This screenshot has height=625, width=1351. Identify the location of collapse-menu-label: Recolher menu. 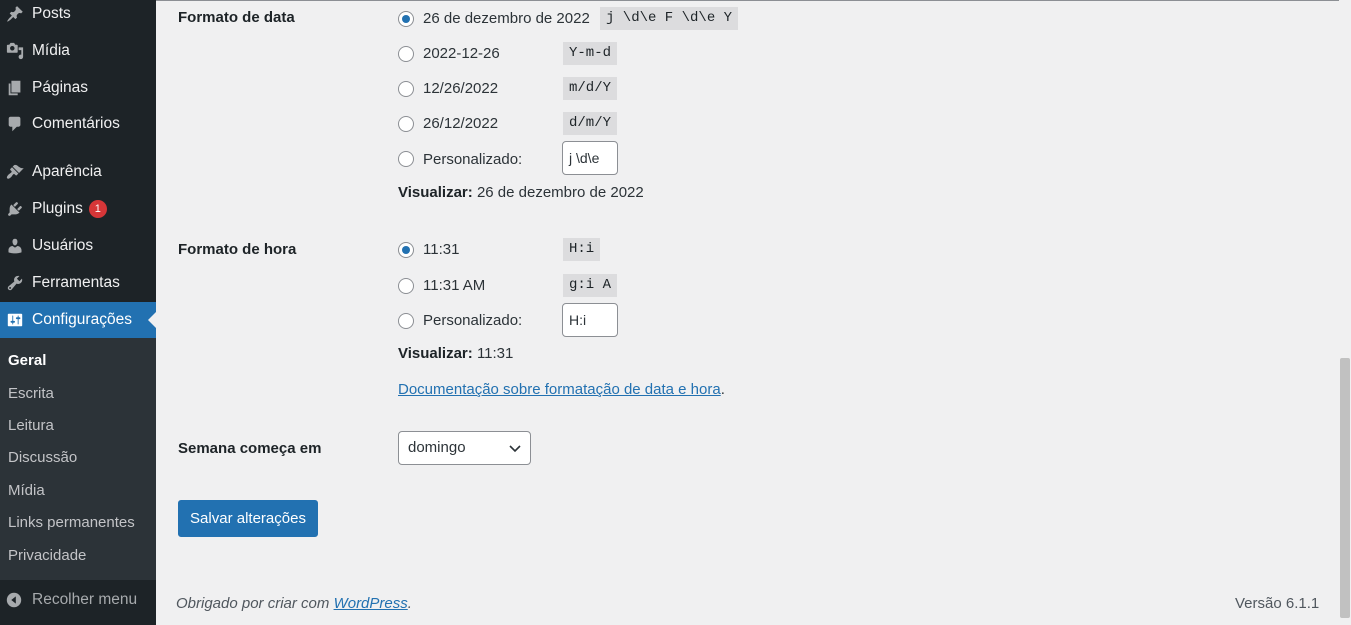
(85, 599).